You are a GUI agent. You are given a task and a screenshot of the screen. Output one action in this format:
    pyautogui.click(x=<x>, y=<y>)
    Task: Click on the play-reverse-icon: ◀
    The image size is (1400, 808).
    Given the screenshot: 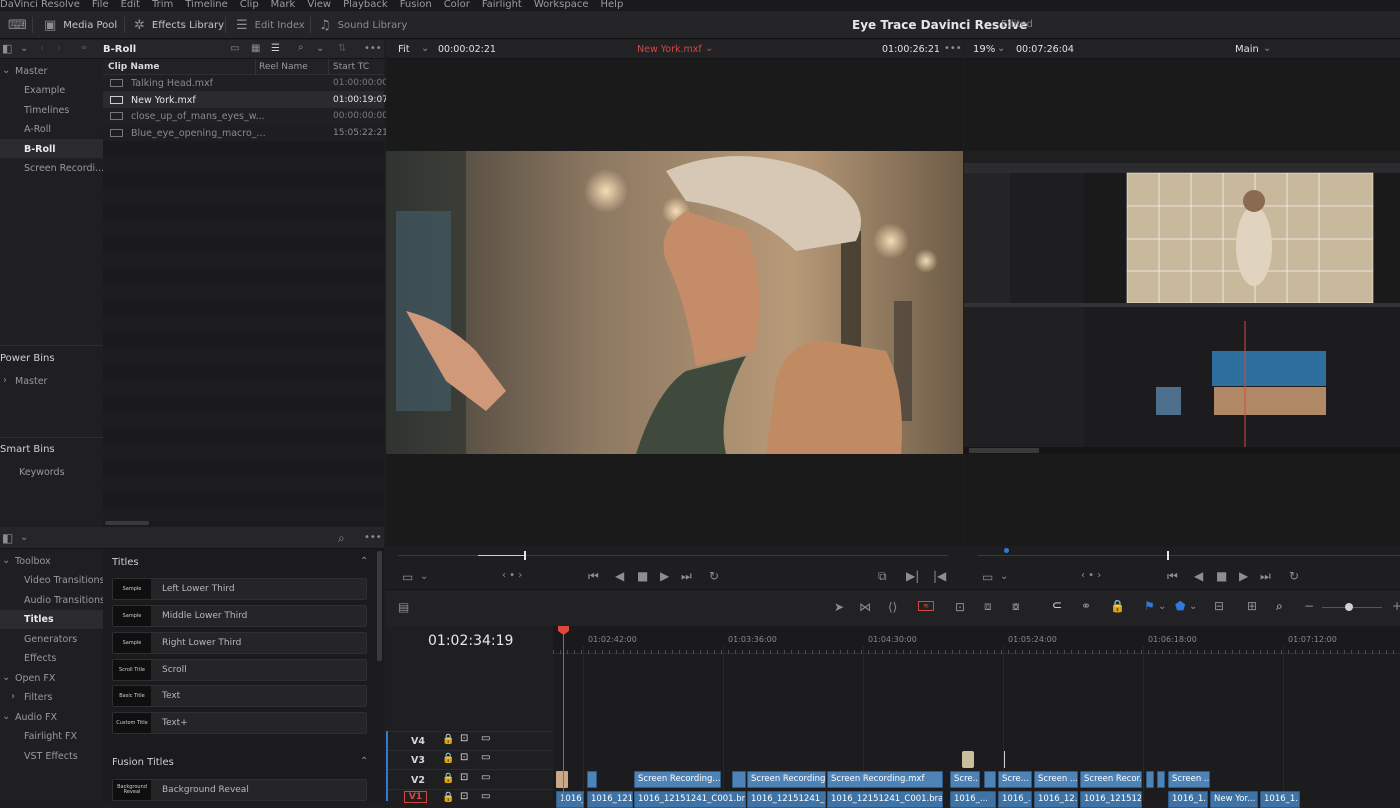 What is the action you would take?
    pyautogui.click(x=1198, y=576)
    